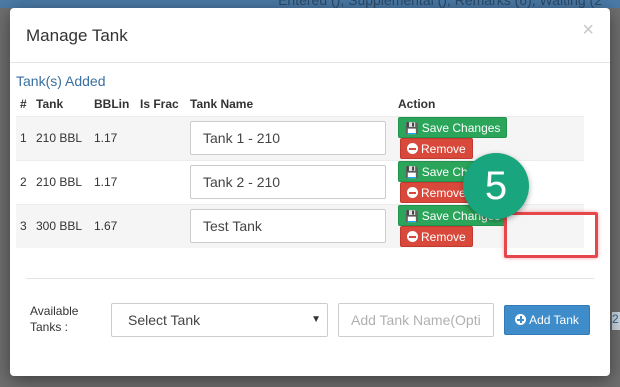 The height and width of the screenshot is (387, 620). I want to click on column-header-number: #, so click(23, 103).